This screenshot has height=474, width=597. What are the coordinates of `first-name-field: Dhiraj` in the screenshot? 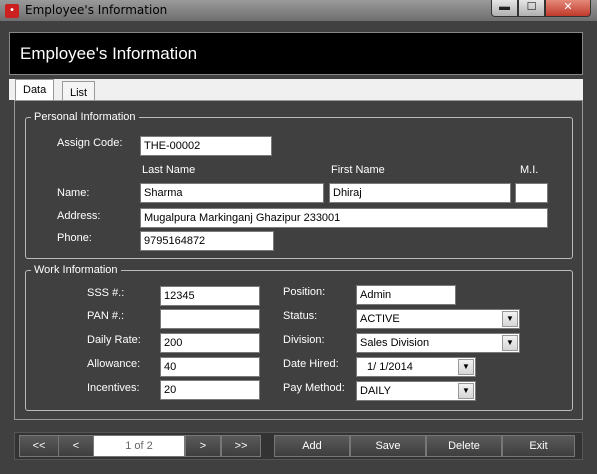 It's located at (420, 193).